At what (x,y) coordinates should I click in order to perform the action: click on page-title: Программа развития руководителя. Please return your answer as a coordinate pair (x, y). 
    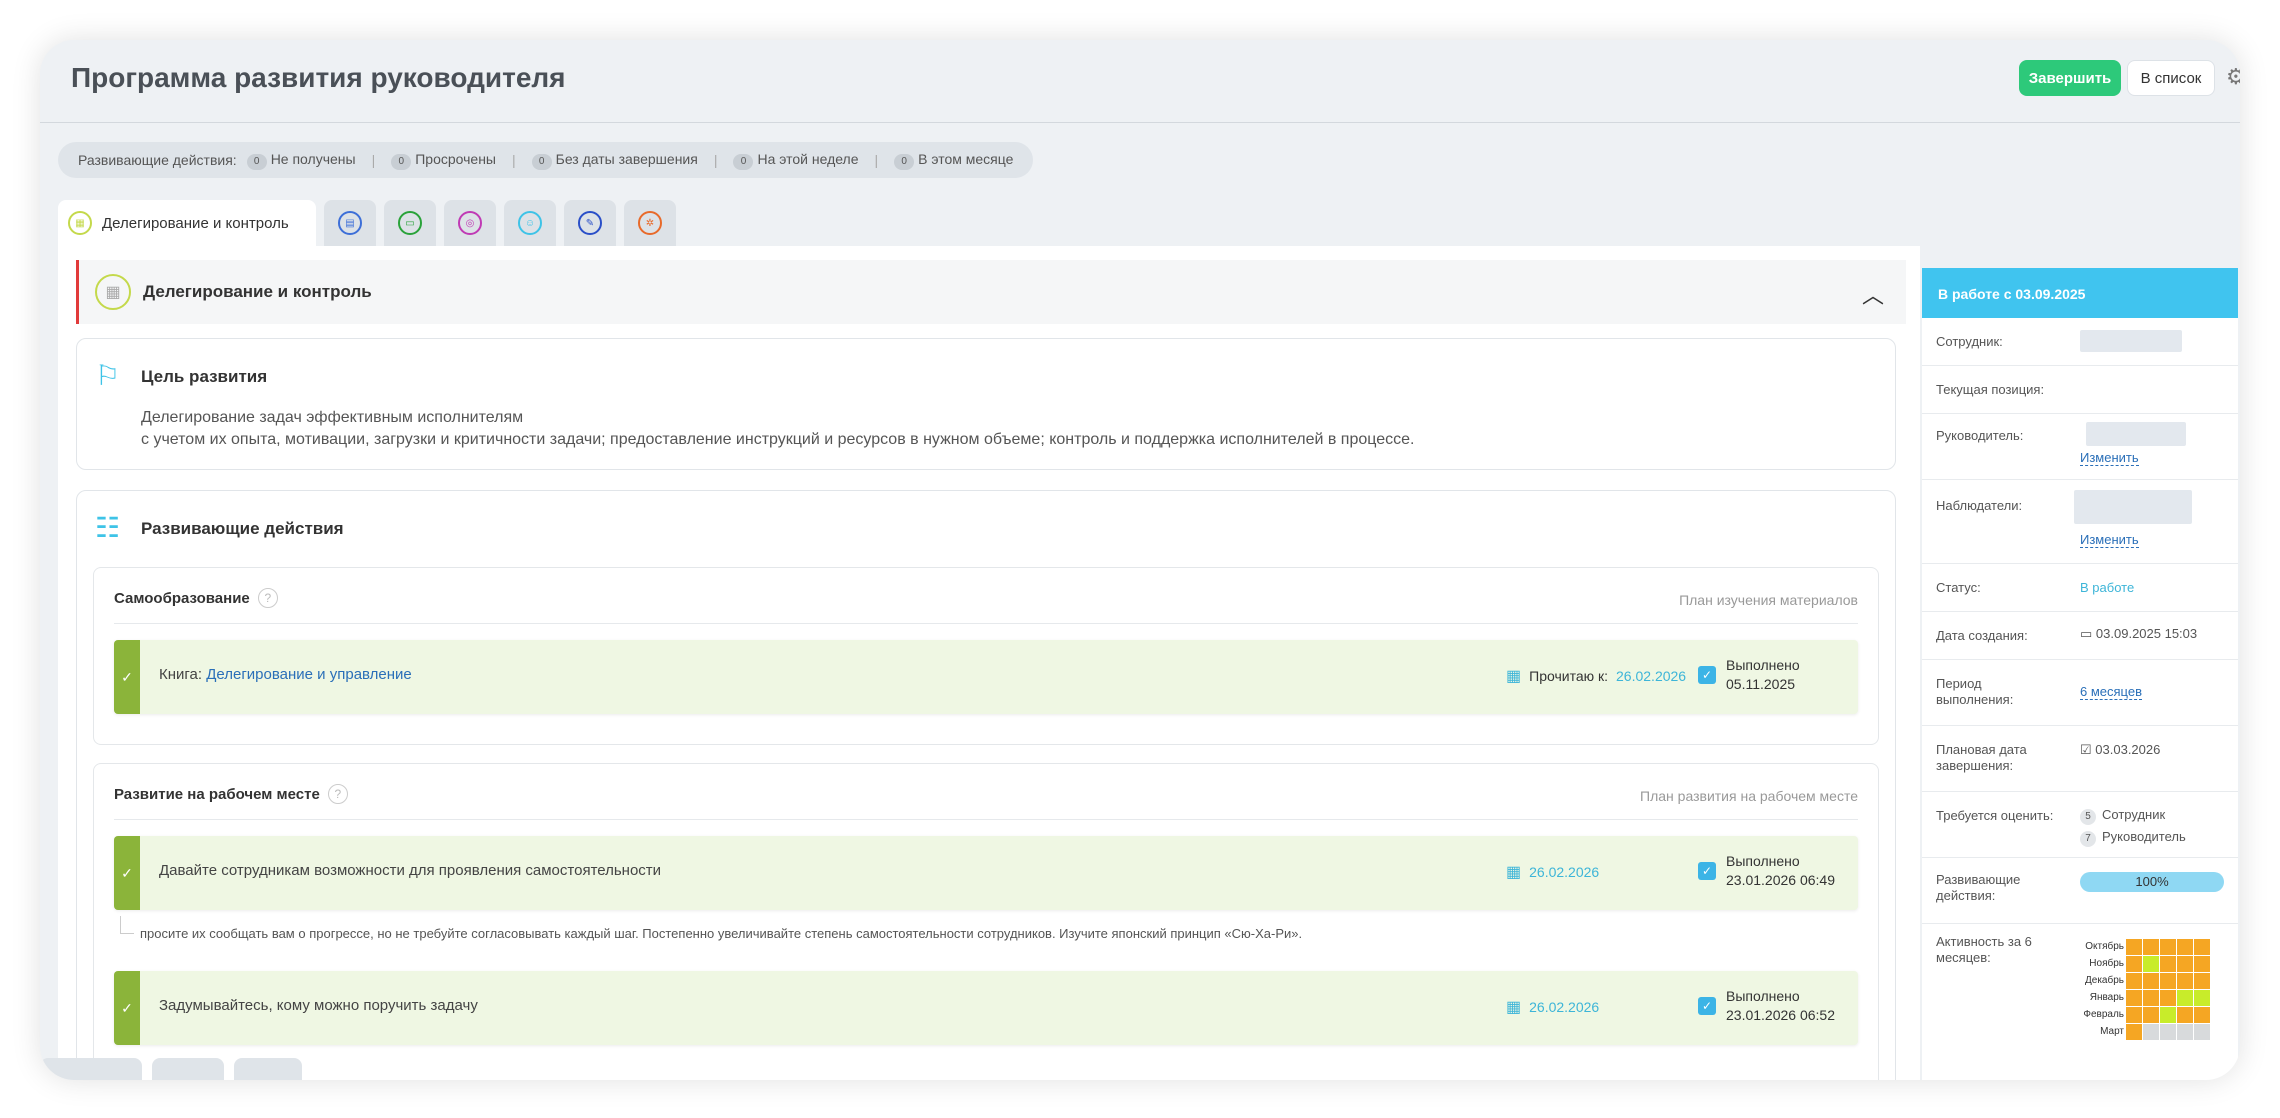
    Looking at the image, I should click on (318, 77).